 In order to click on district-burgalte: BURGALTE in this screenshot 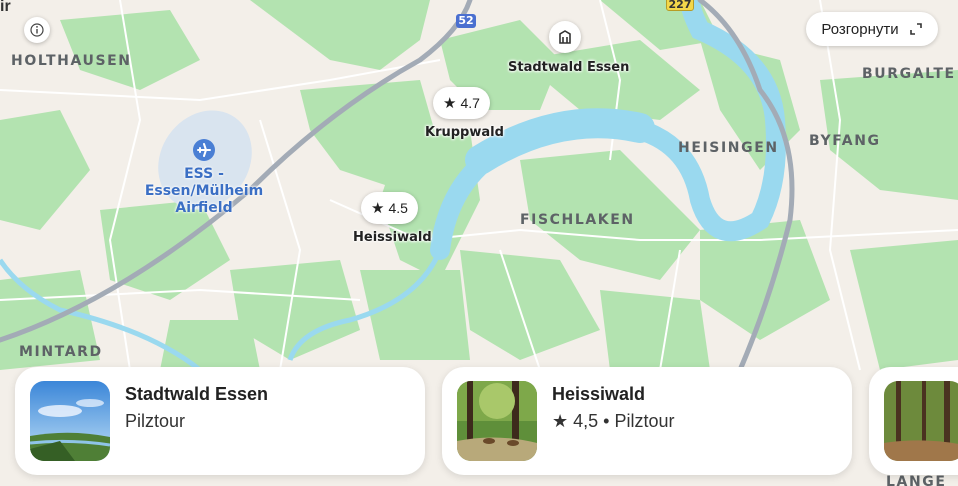, I will do `click(909, 74)`.